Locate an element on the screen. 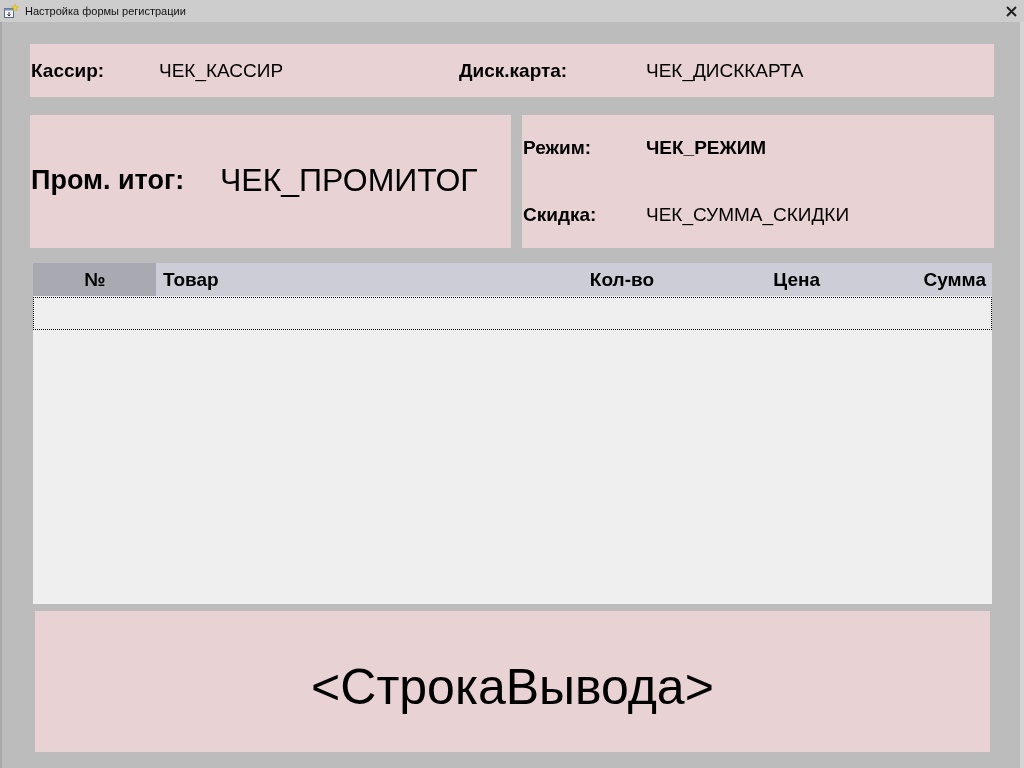 The height and width of the screenshot is (768, 1024). column-header: Сумма is located at coordinates (909, 279).